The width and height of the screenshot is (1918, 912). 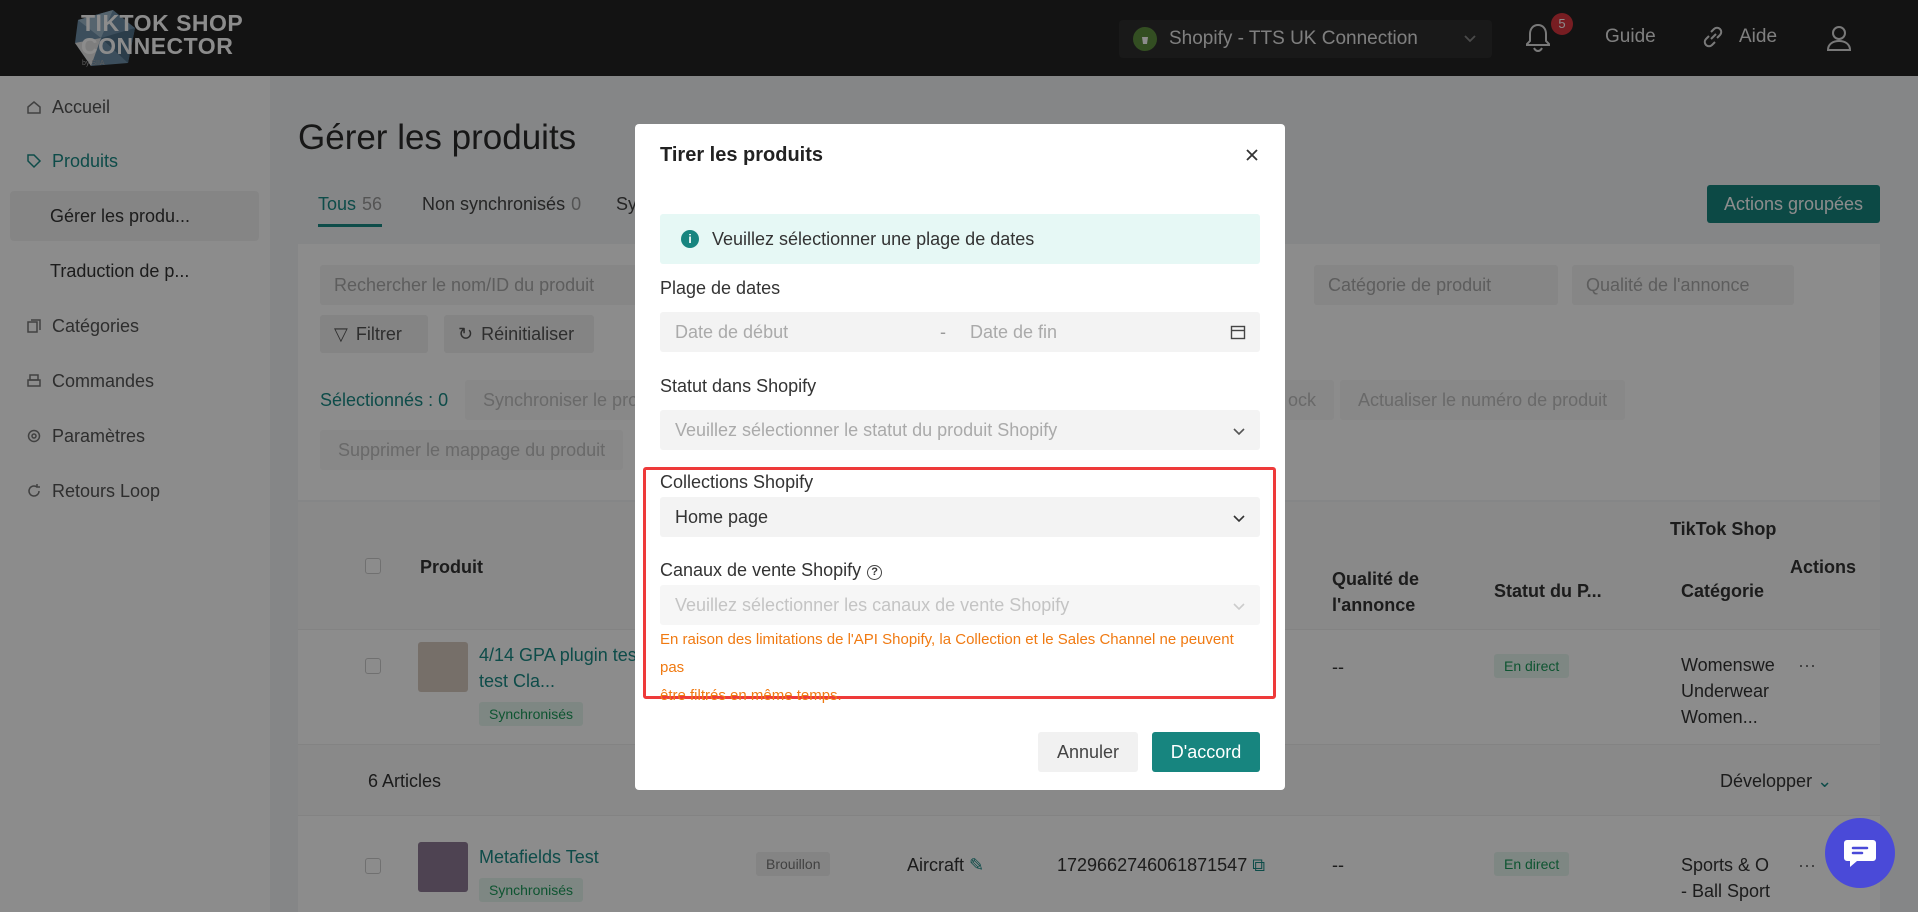 I want to click on date-end-input: Date de fin, so click(x=1013, y=332).